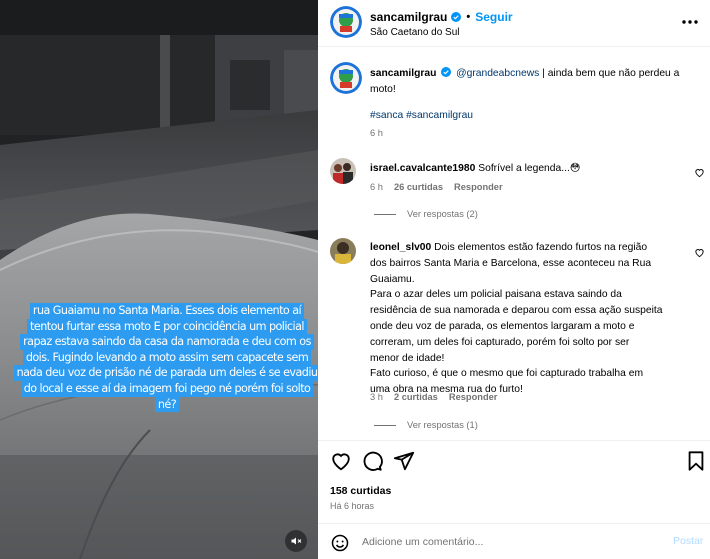  What do you see at coordinates (421, 116) in the screenshot?
I see `hashtags: #sanca #sancamilgrau` at bounding box center [421, 116].